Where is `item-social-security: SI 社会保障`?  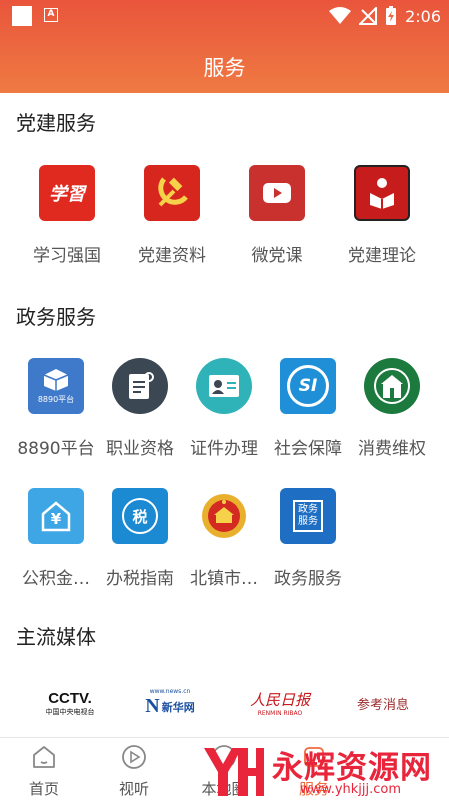 item-social-security: SI 社会保障 is located at coordinates (308, 408).